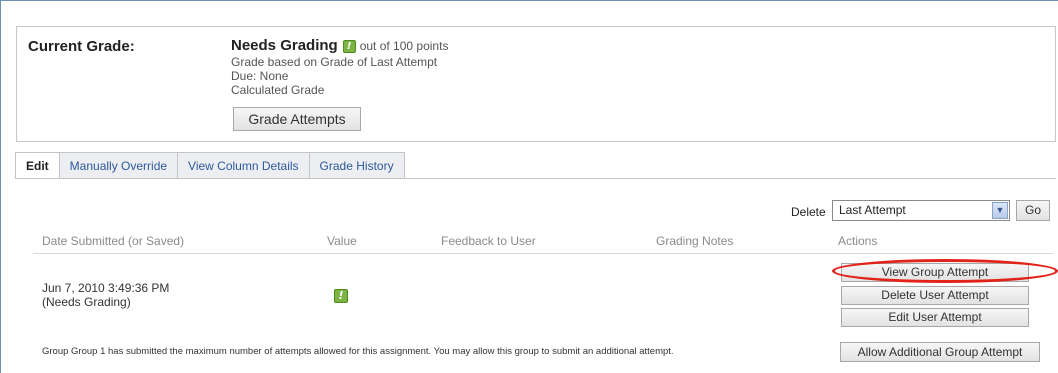  I want to click on delete-label: Delete, so click(808, 212).